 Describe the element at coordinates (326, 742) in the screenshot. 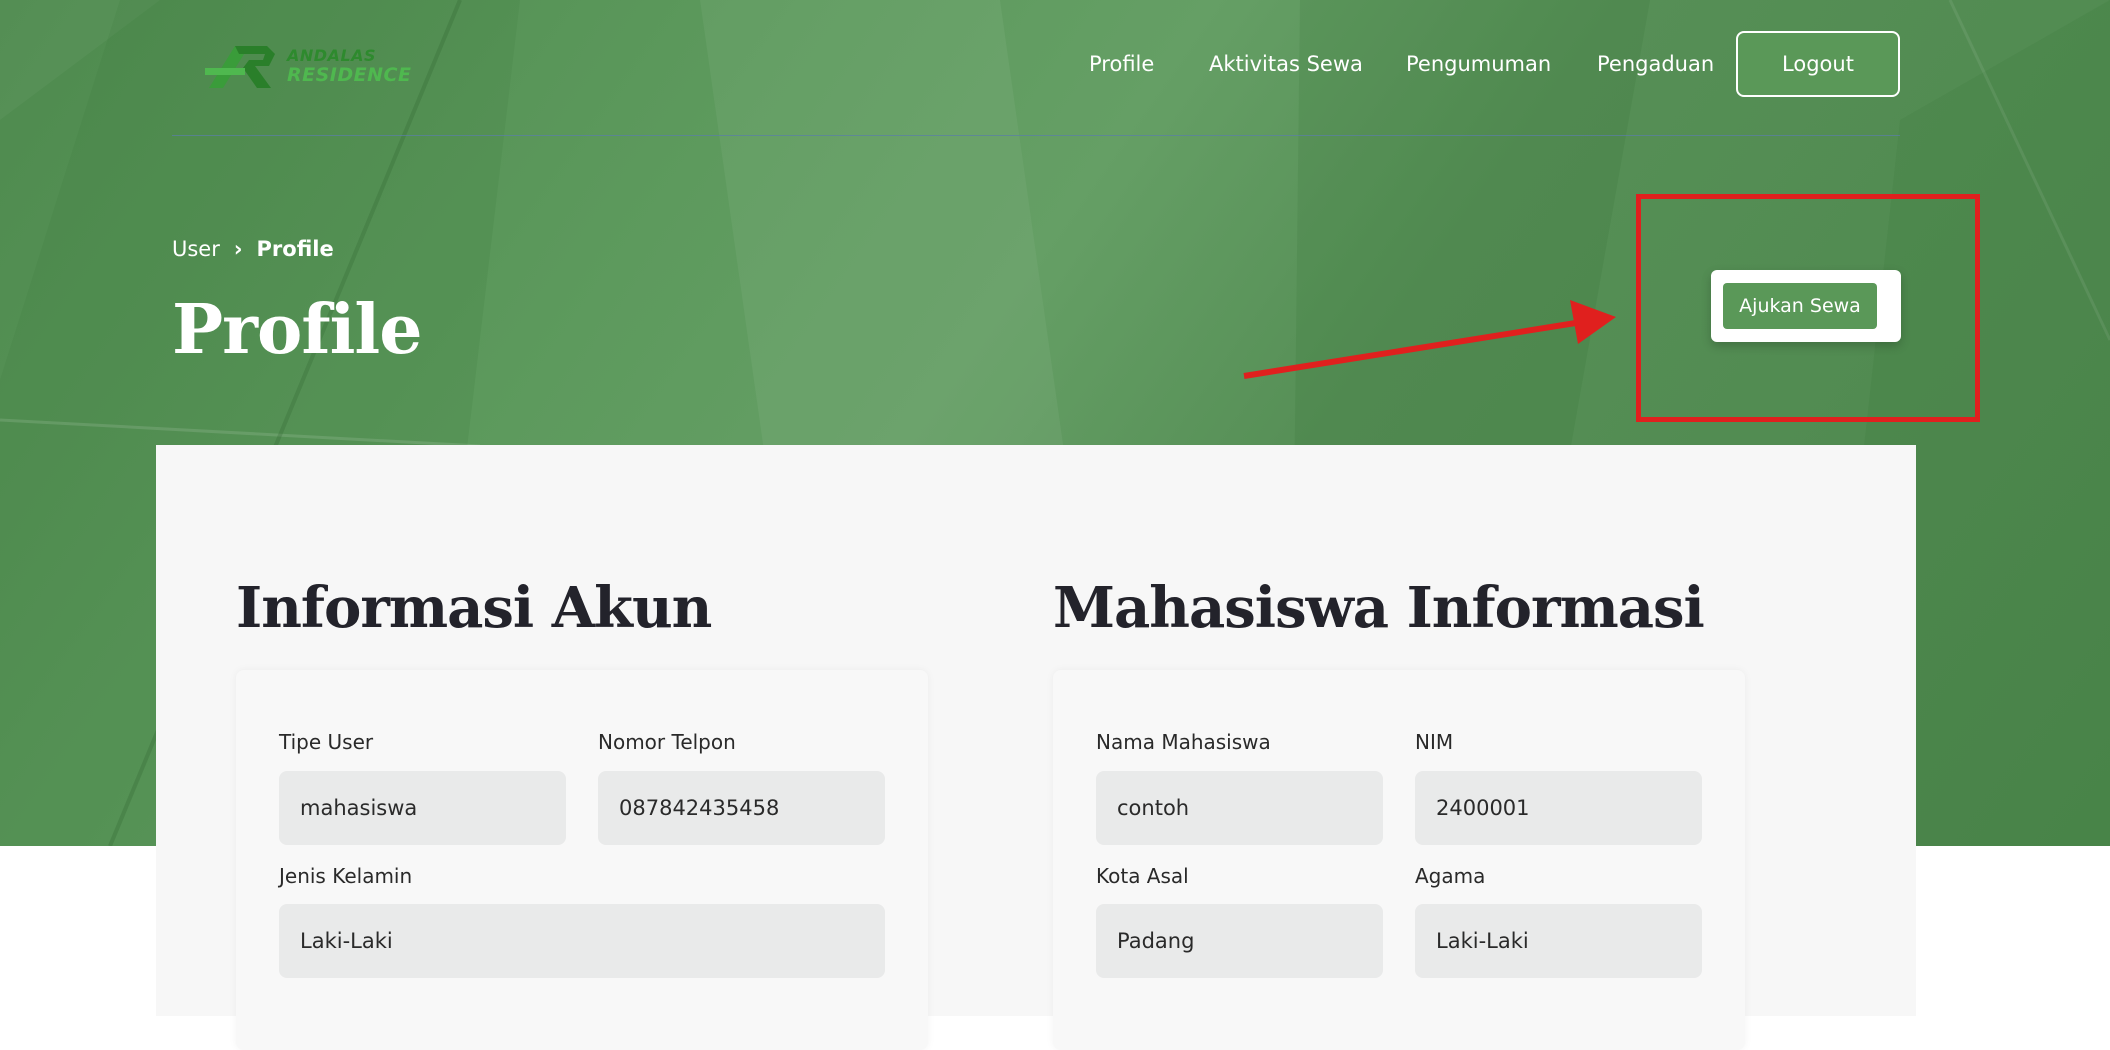

I see `label-tipe-user: Tipe User` at that location.